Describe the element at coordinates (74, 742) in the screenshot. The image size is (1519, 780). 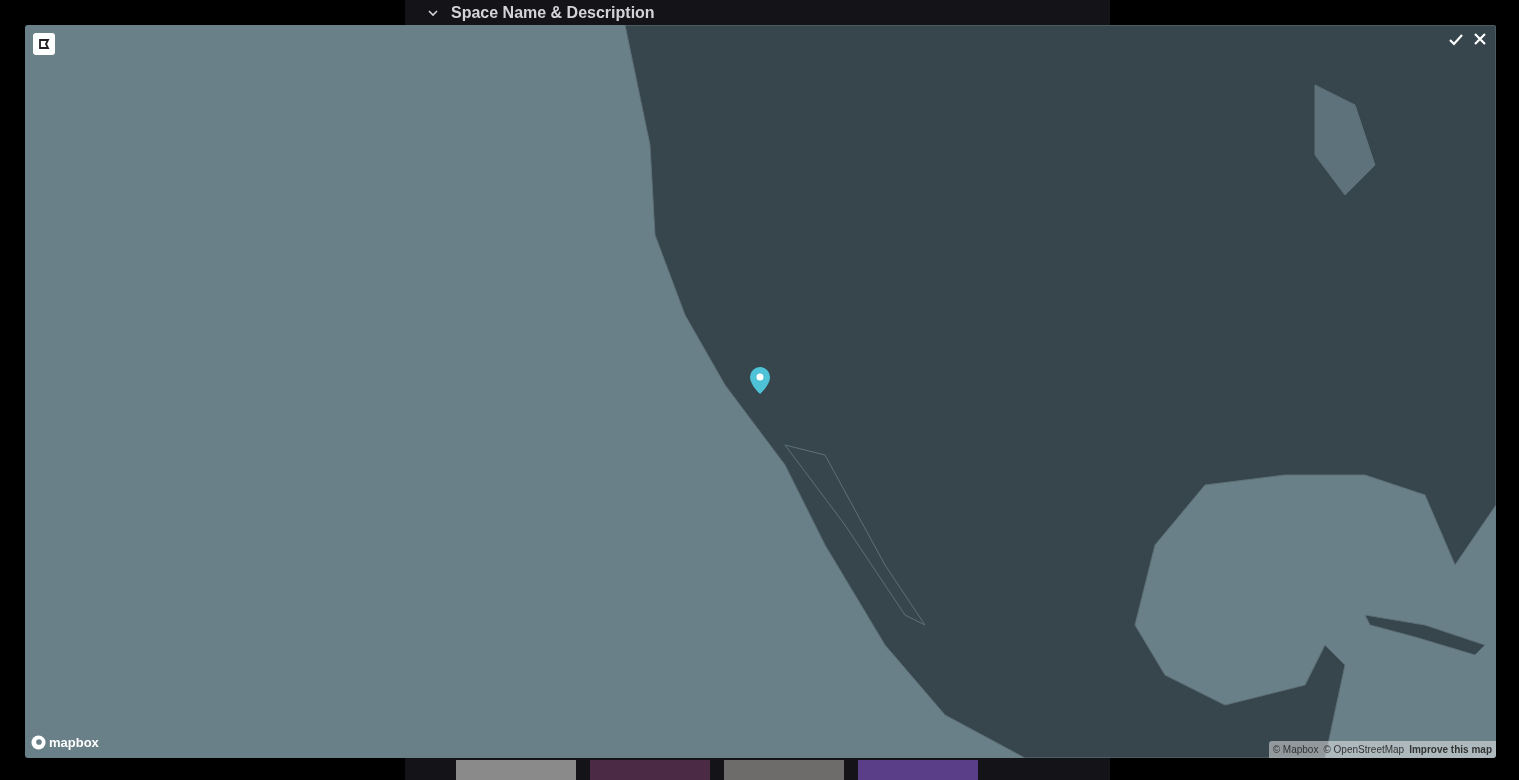
I see `logo-text: mapbox` at that location.